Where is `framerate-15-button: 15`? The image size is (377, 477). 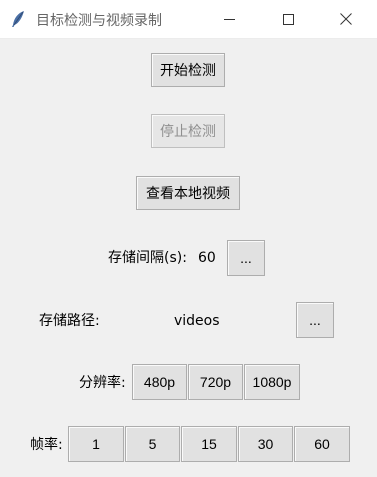 framerate-15-button: 15 is located at coordinates (209, 444).